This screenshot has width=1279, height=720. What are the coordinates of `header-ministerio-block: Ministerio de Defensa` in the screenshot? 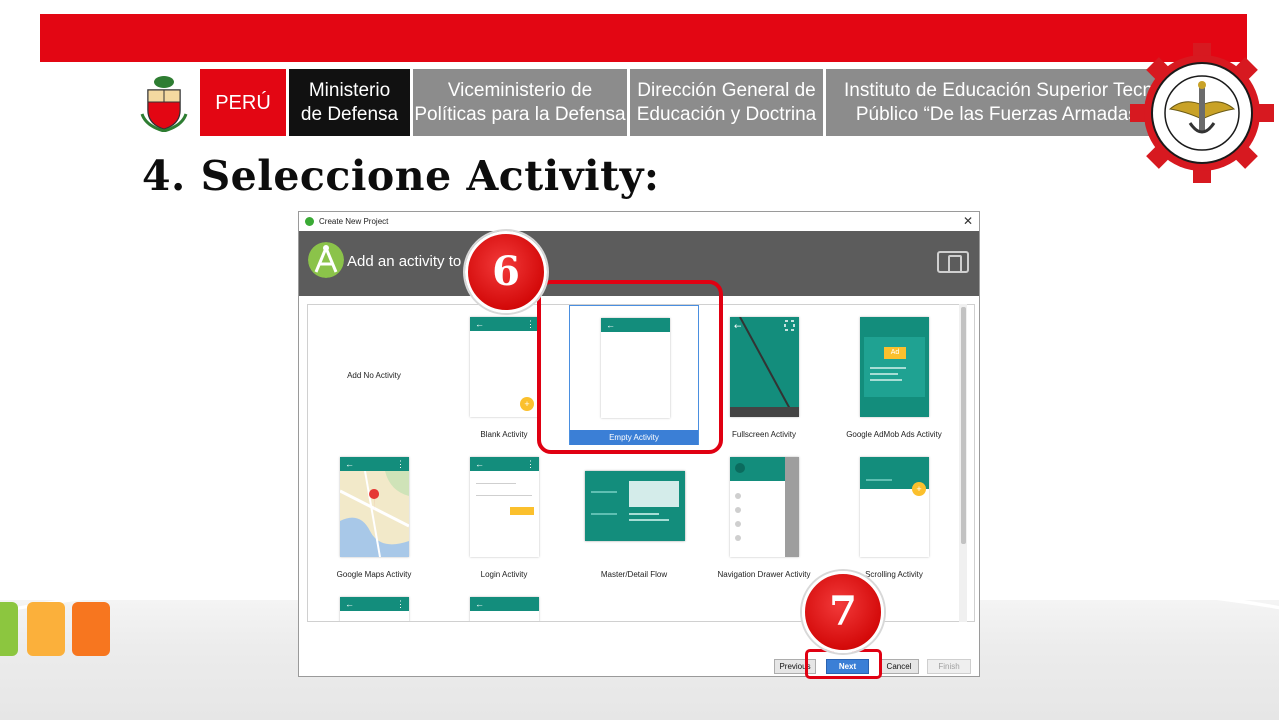 It's located at (349, 102).